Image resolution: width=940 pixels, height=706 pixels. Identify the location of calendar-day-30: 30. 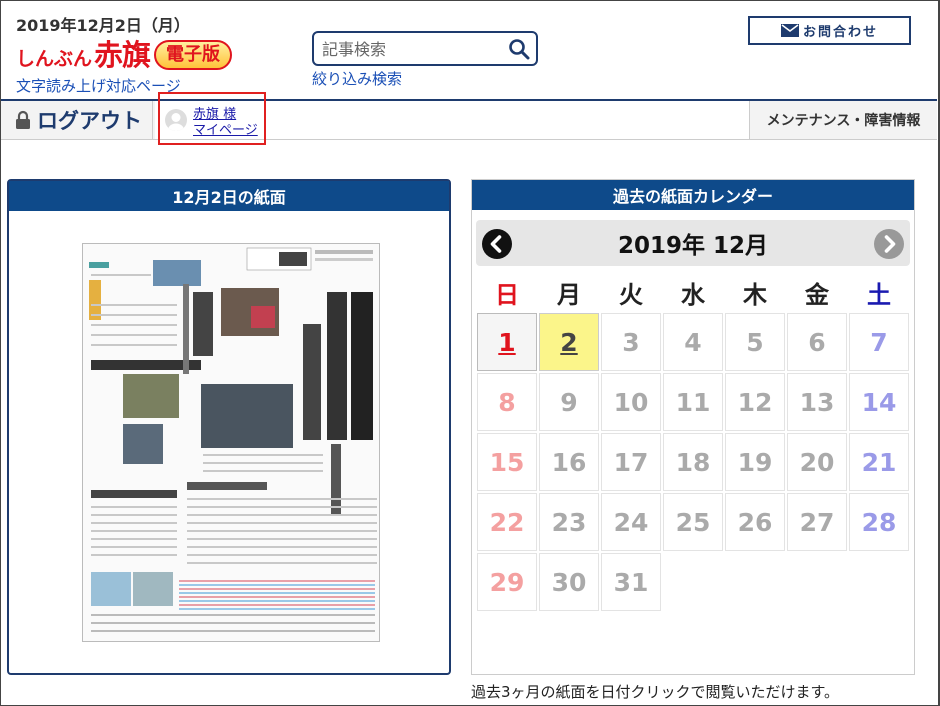
(569, 582).